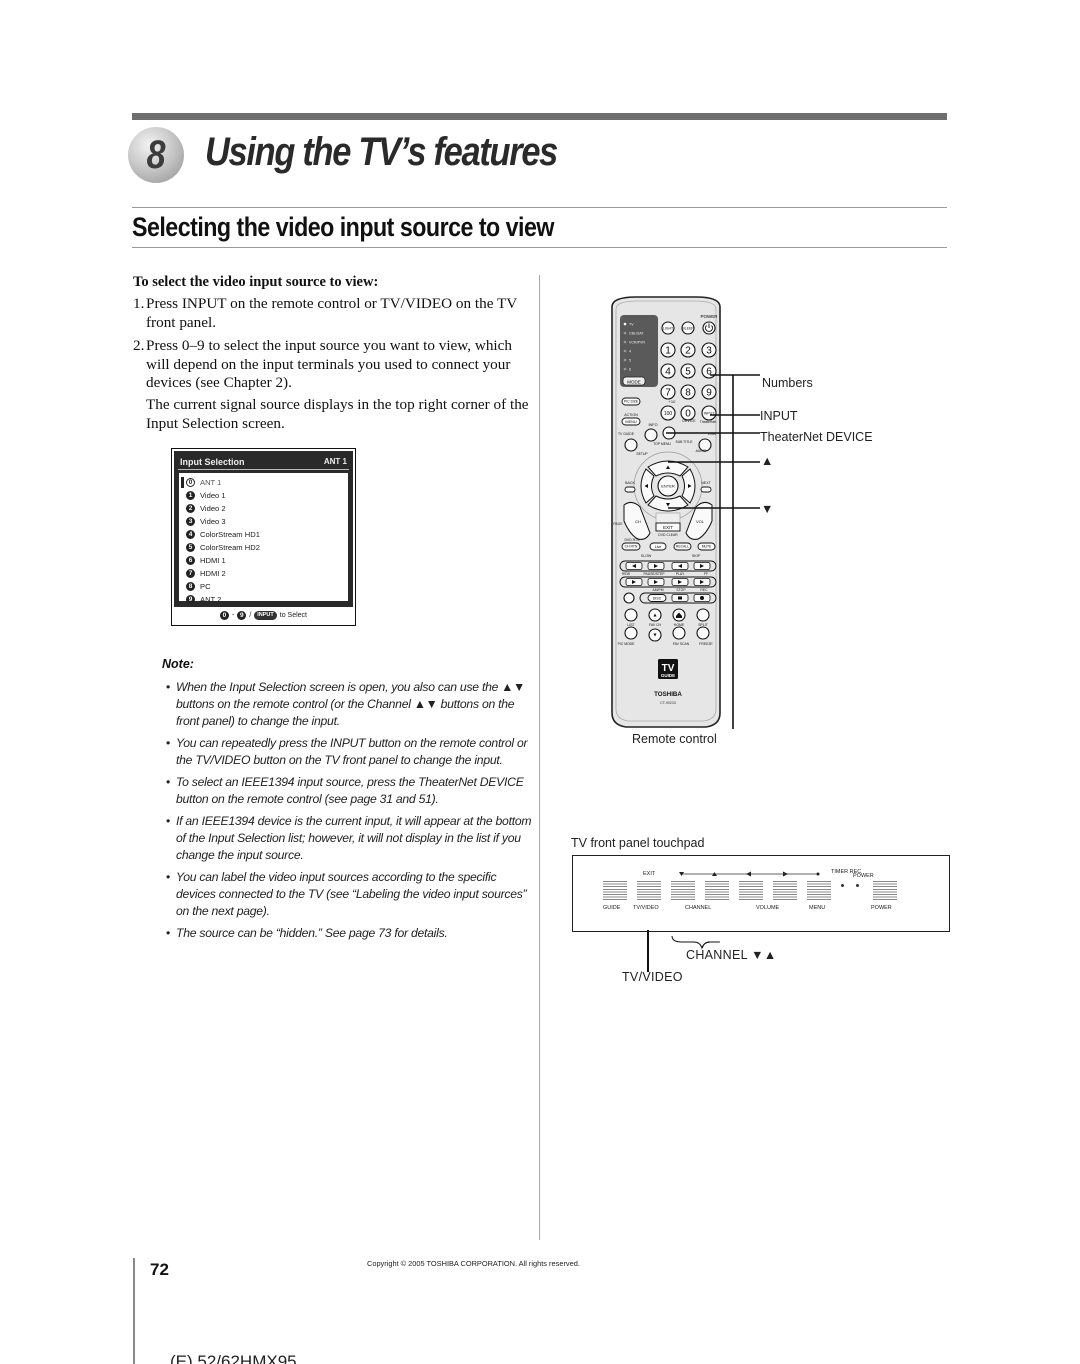 The width and height of the screenshot is (1080, 1364). Describe the element at coordinates (652, 977) in the screenshot. I see `tvvideo-callout: TV/VIDEO` at that location.